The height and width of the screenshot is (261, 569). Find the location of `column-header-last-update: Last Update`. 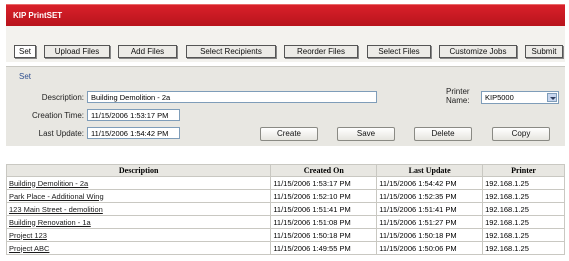

column-header-last-update: Last Update is located at coordinates (430, 170).